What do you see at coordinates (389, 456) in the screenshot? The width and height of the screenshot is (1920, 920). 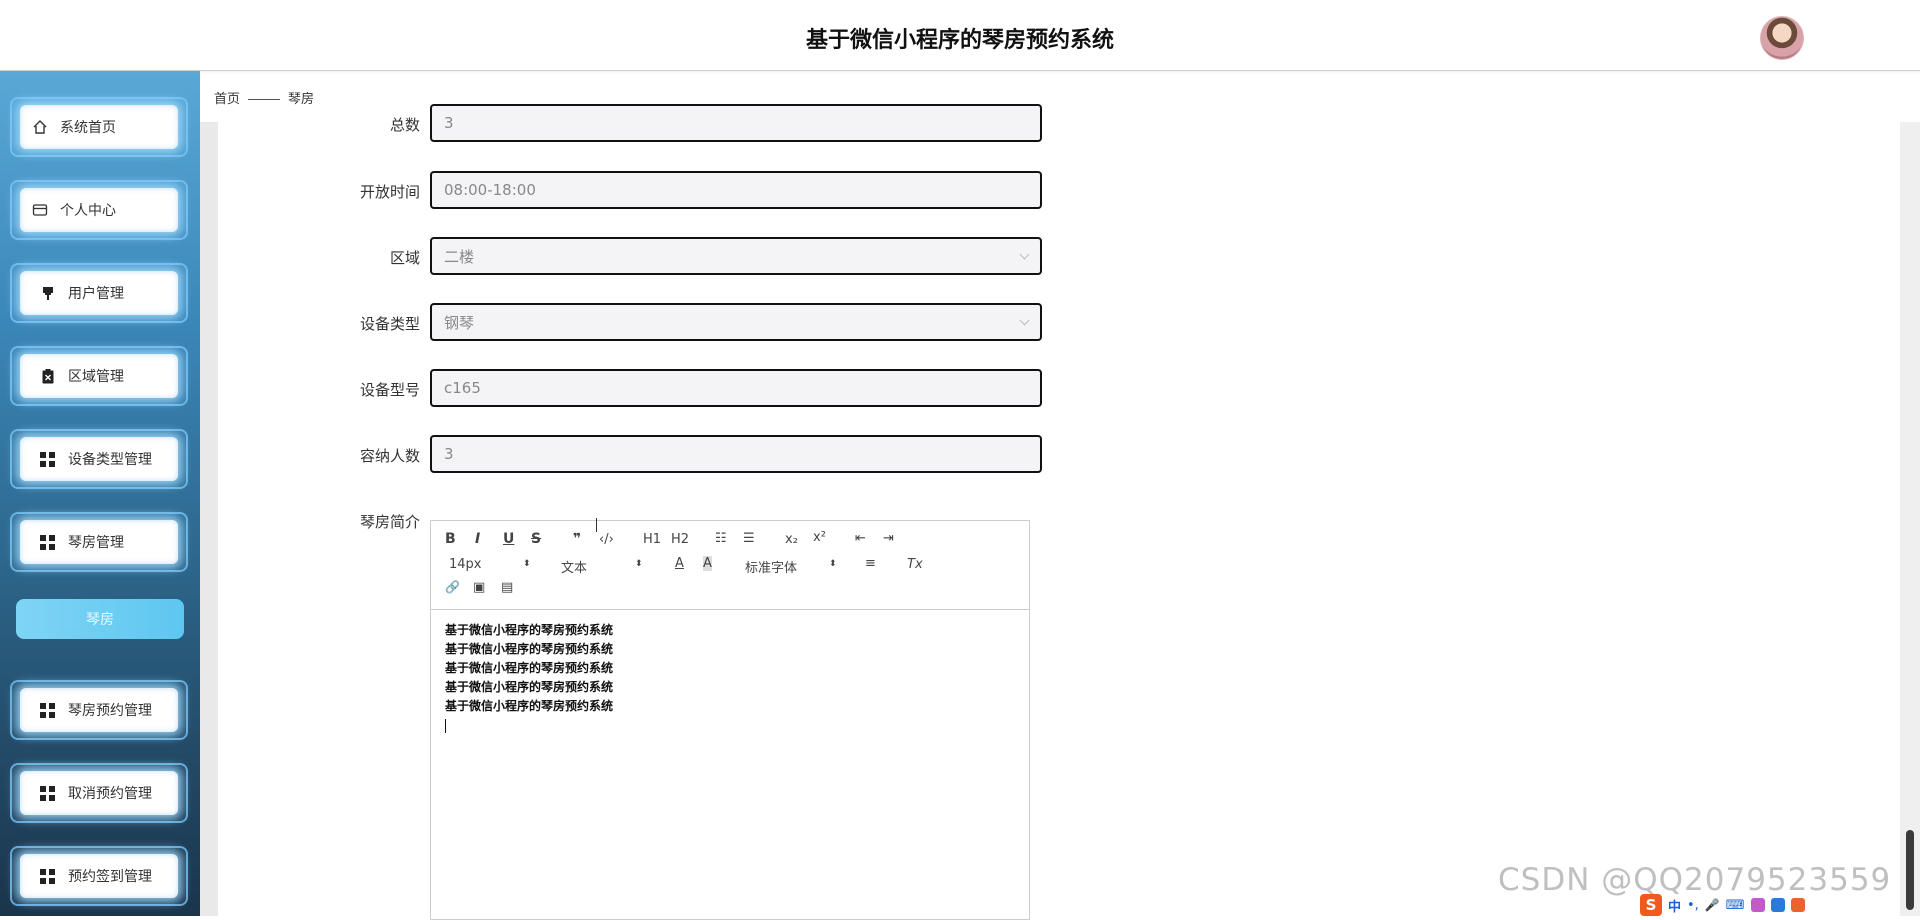 I see `capacity-label: 容纳人数` at bounding box center [389, 456].